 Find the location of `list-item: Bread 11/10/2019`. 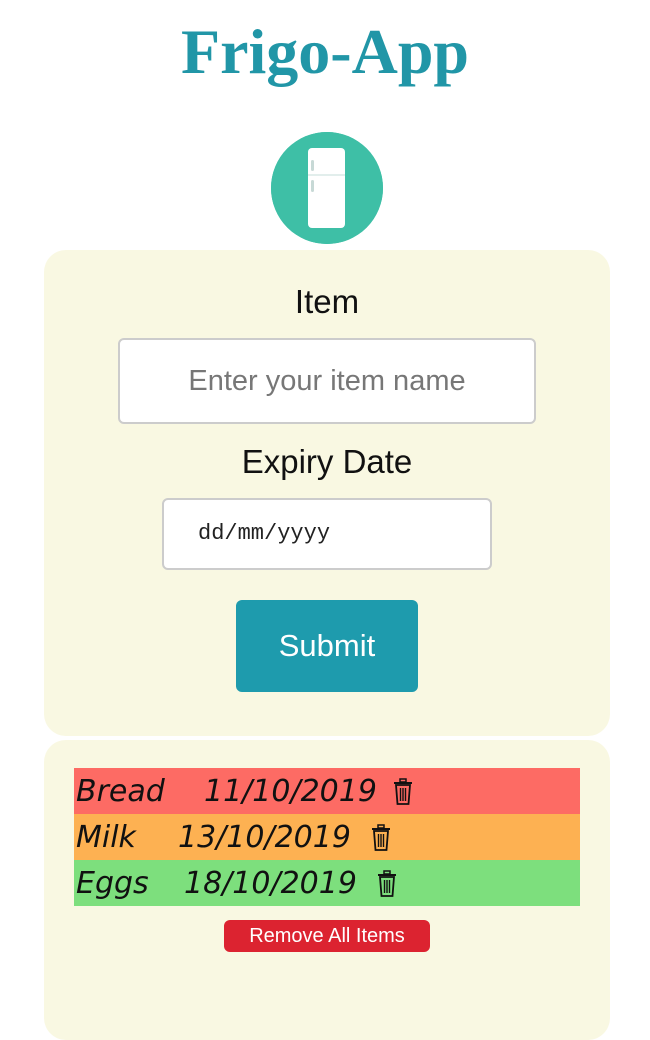

list-item: Bread 11/10/2019 is located at coordinates (327, 791).